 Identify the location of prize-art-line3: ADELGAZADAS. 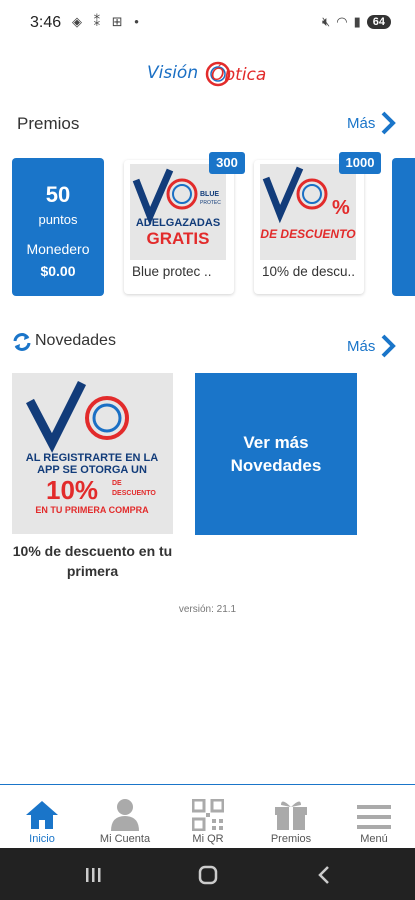
(178, 223).